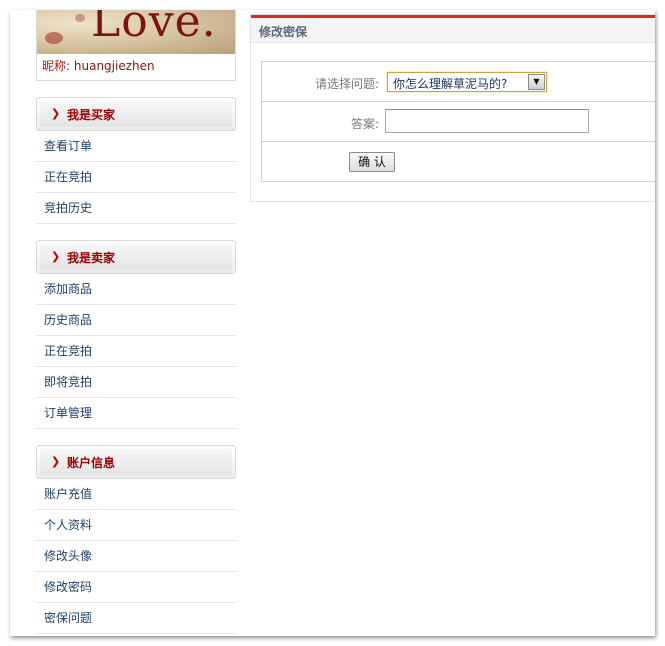 This screenshot has width=665, height=646. What do you see at coordinates (136, 462) in the screenshot?
I see `group-header-account: ❯ 账户信息` at bounding box center [136, 462].